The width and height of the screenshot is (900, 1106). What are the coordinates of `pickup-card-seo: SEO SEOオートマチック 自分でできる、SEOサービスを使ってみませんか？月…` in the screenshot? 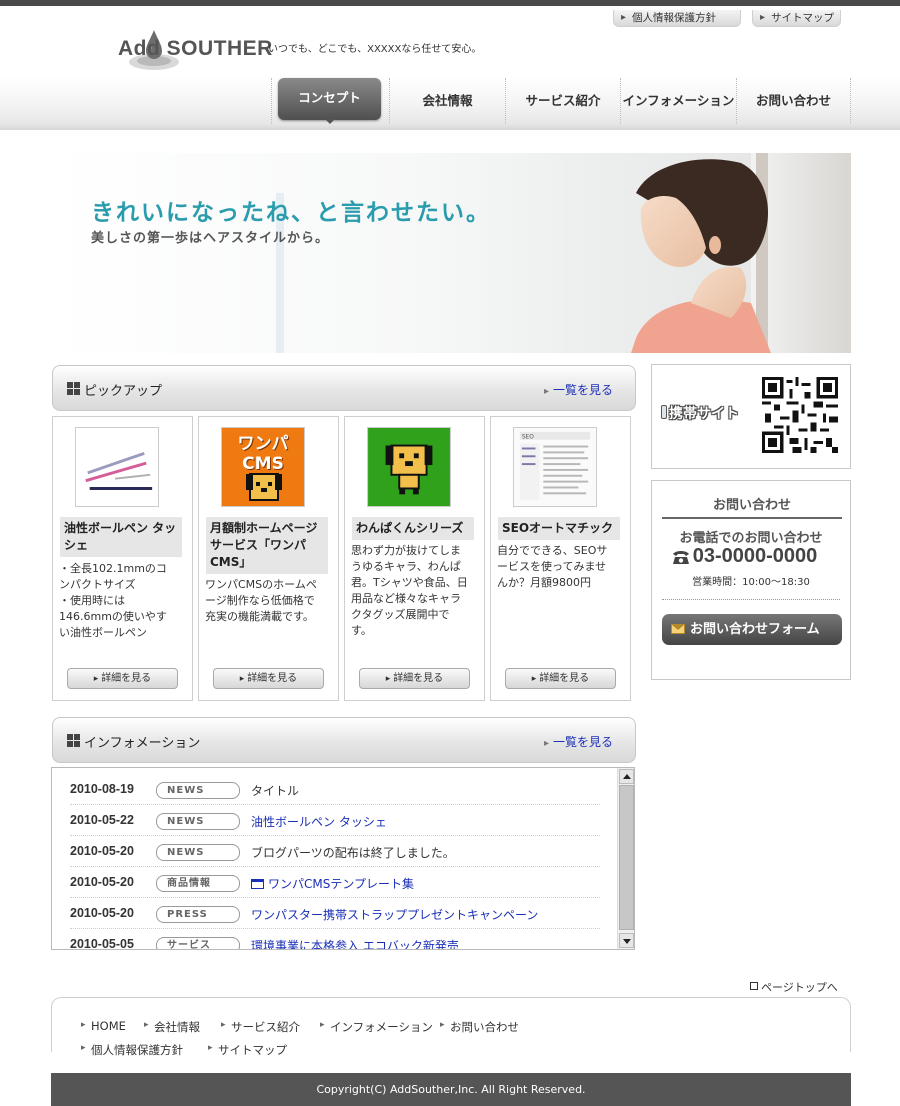 It's located at (560, 558).